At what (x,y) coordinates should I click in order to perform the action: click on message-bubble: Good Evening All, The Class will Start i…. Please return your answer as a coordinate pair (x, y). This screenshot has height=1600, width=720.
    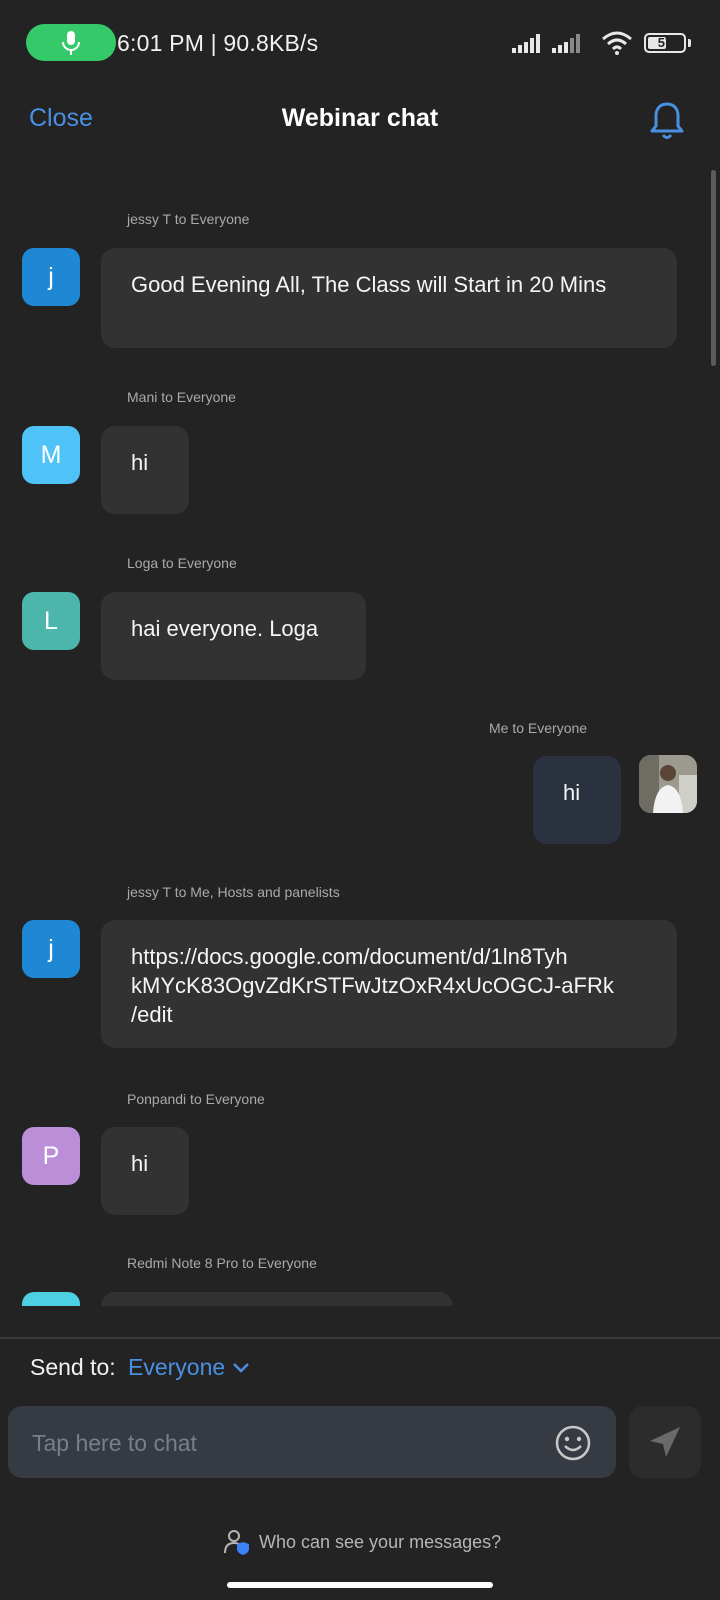
    Looking at the image, I should click on (389, 298).